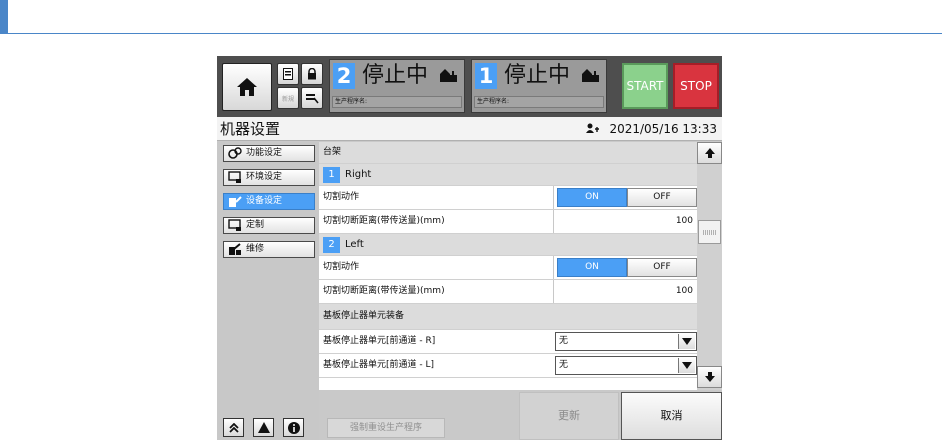  Describe the element at coordinates (4, 17) in the screenshot. I see `header-accent-bar` at that location.